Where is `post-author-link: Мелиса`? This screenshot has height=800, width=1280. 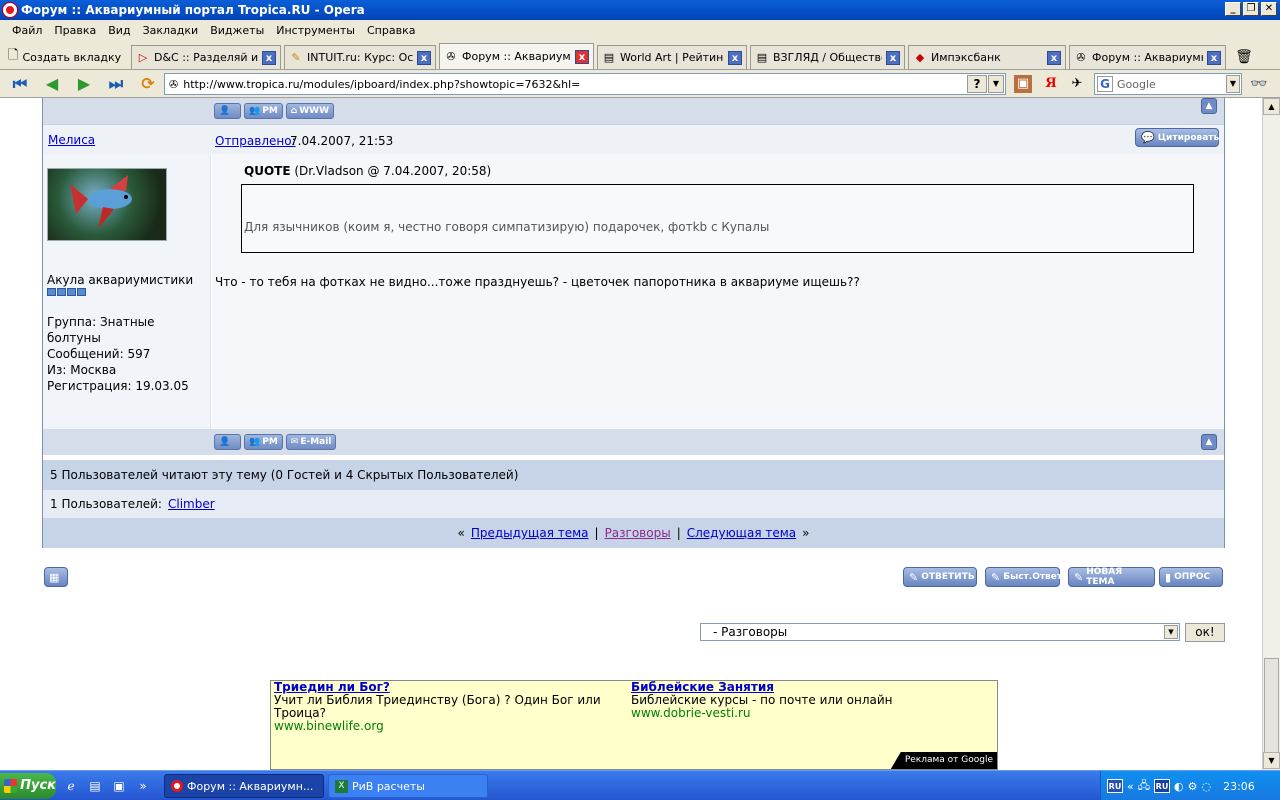
post-author-link: Мелиса is located at coordinates (71, 140).